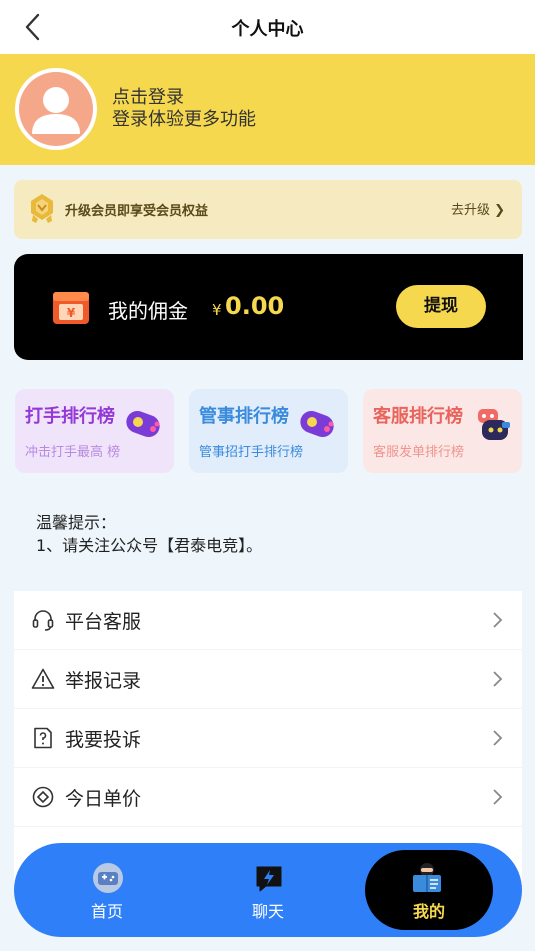  Describe the element at coordinates (267, 109) in the screenshot. I see `profile-banner: 点击登录 登录体验更多功能` at that location.